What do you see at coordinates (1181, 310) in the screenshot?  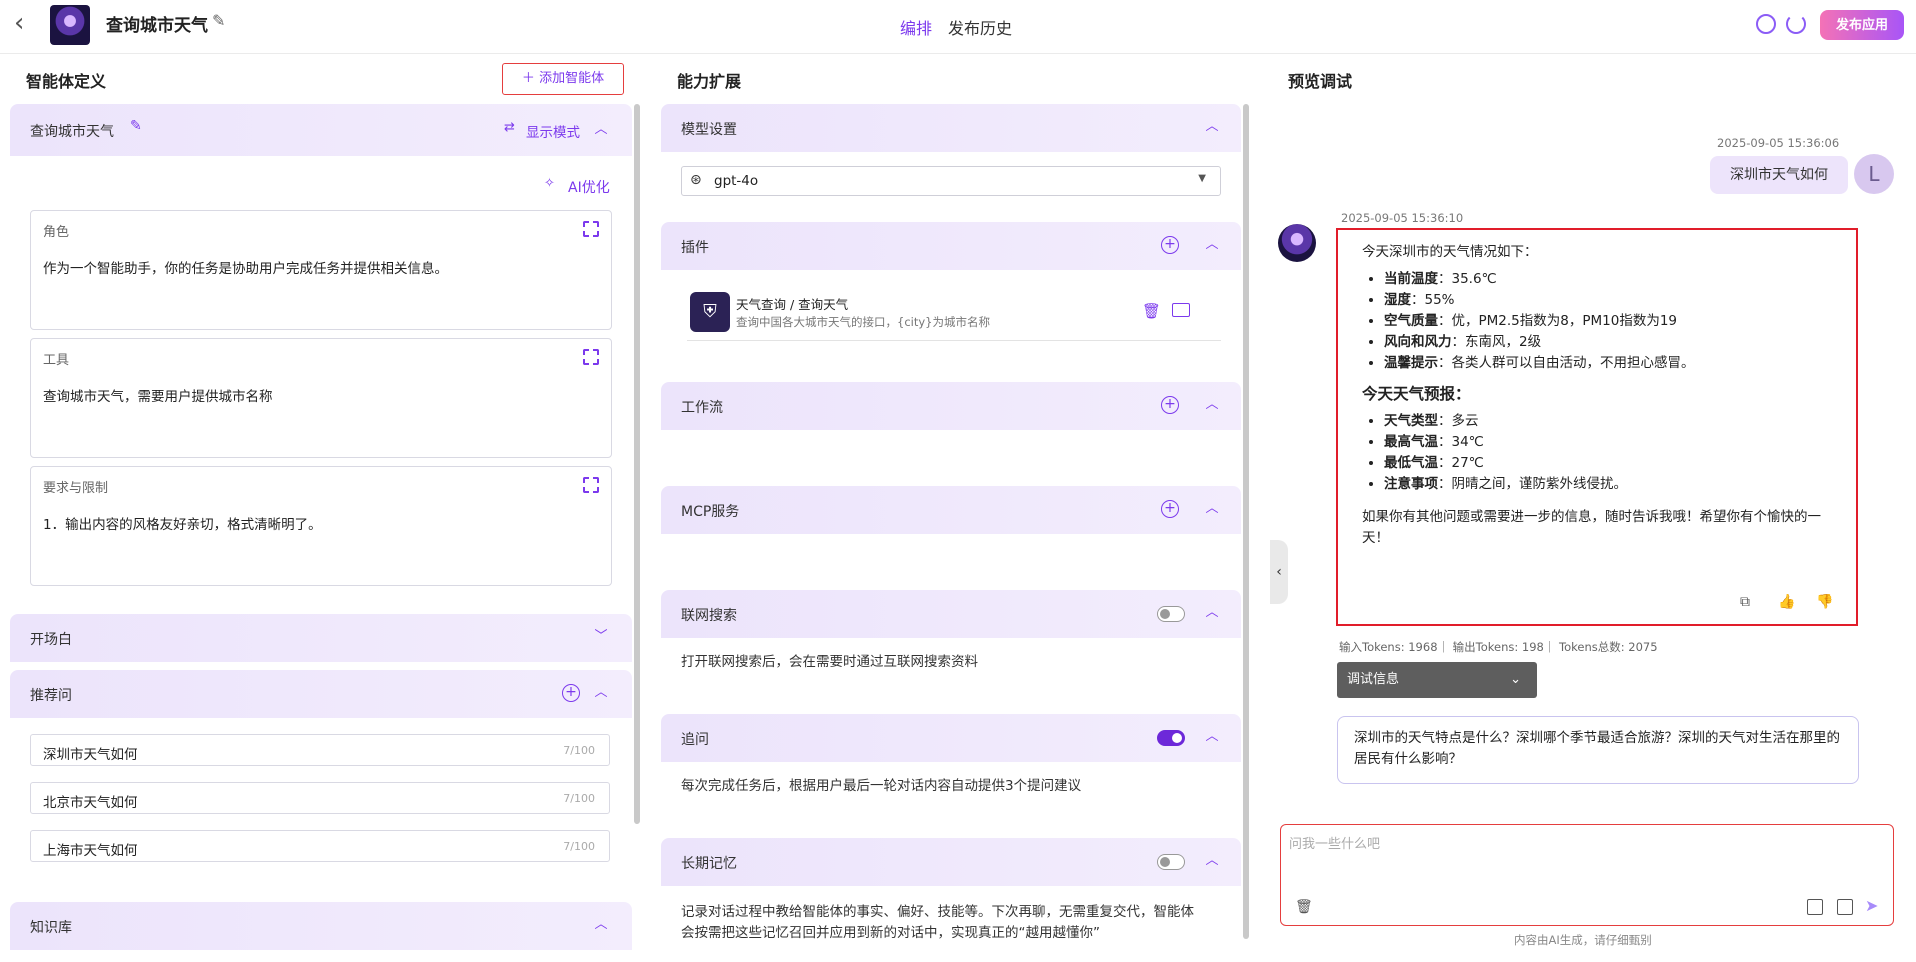 I see `window-icon` at bounding box center [1181, 310].